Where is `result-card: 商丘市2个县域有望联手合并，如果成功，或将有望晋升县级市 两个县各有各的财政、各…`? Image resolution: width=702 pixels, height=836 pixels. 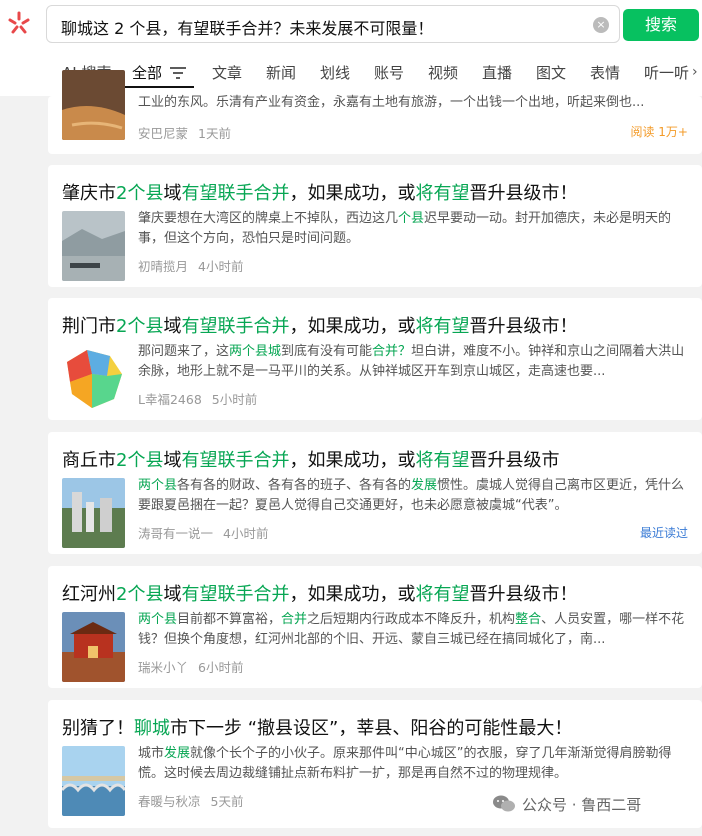 result-card: 商丘市2个县域有望联手合并，如果成功，或将有望晋升县级市 两个县各有各的财政、各… is located at coordinates (375, 493).